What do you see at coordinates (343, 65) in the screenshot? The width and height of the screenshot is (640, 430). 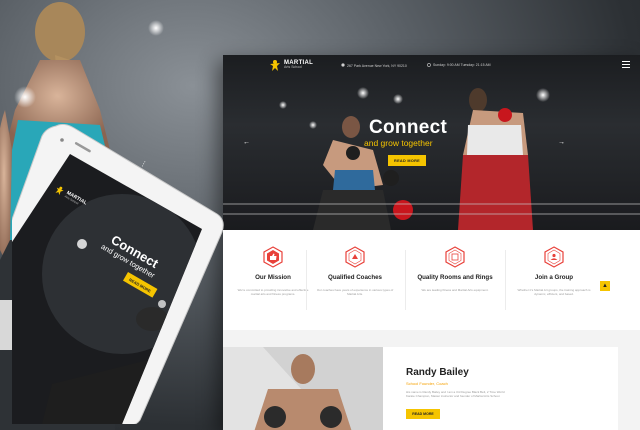 I see `location-pin-icon` at bounding box center [343, 65].